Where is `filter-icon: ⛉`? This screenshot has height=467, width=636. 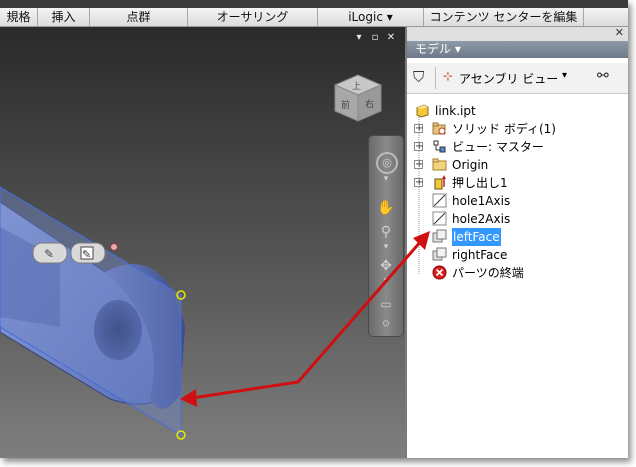 filter-icon: ⛉ is located at coordinates (418, 77).